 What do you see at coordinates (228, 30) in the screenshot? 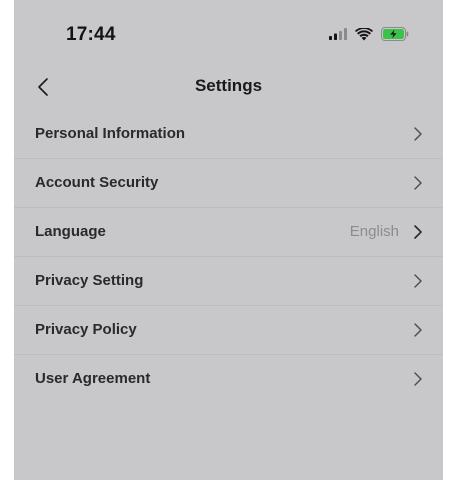
I see `status-bar: 17:44` at bounding box center [228, 30].